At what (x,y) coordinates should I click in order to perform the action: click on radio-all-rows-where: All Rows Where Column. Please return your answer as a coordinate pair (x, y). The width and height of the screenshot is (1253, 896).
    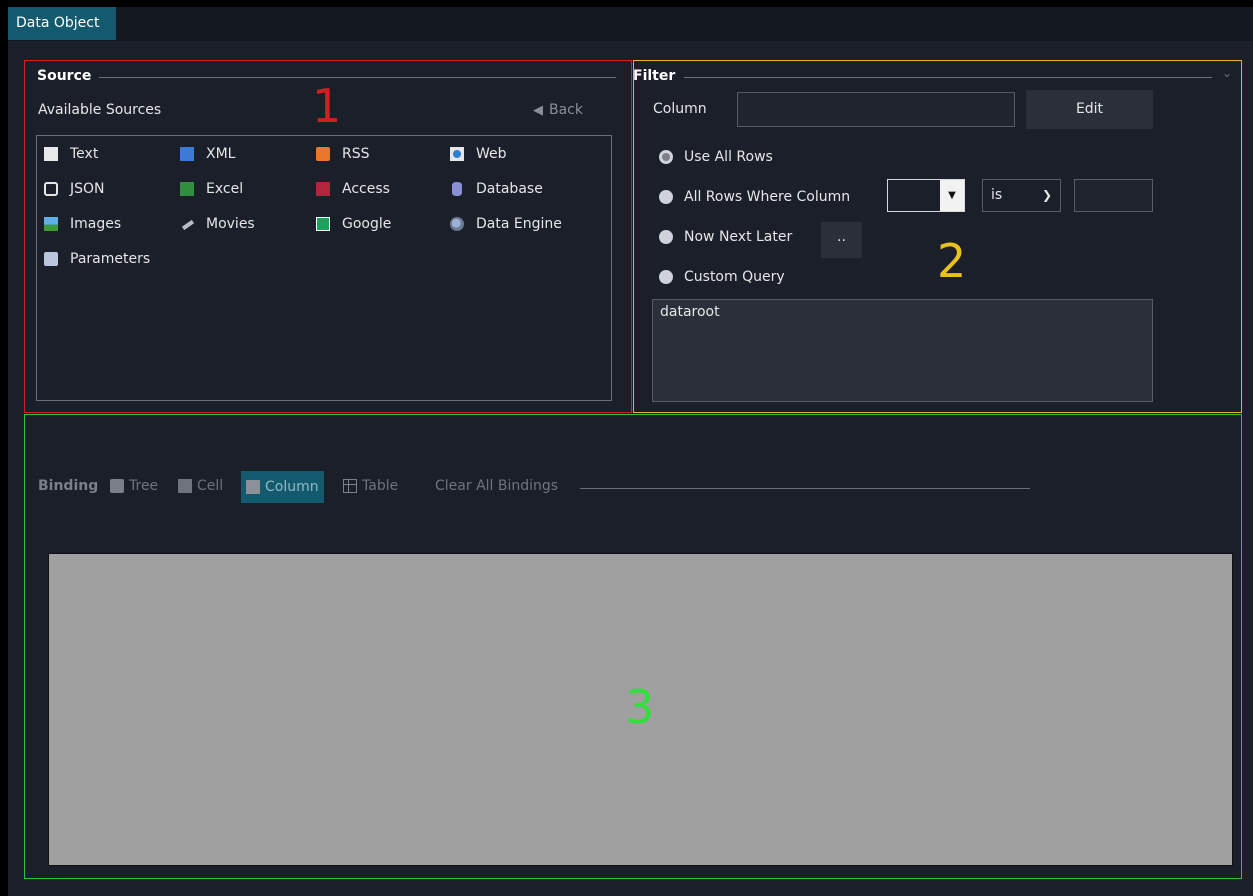
    Looking at the image, I should click on (754, 197).